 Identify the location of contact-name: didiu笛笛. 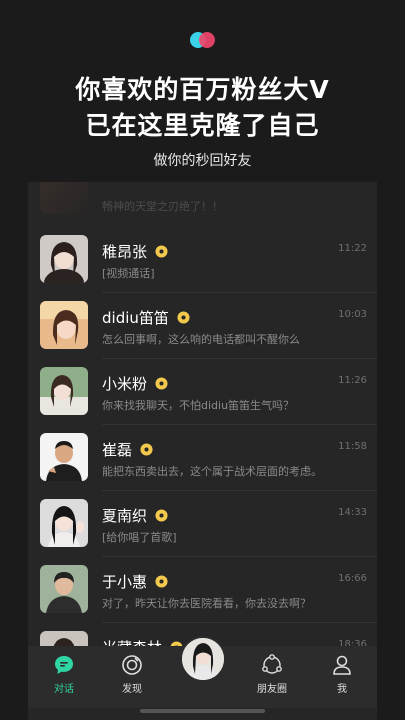
(146, 317).